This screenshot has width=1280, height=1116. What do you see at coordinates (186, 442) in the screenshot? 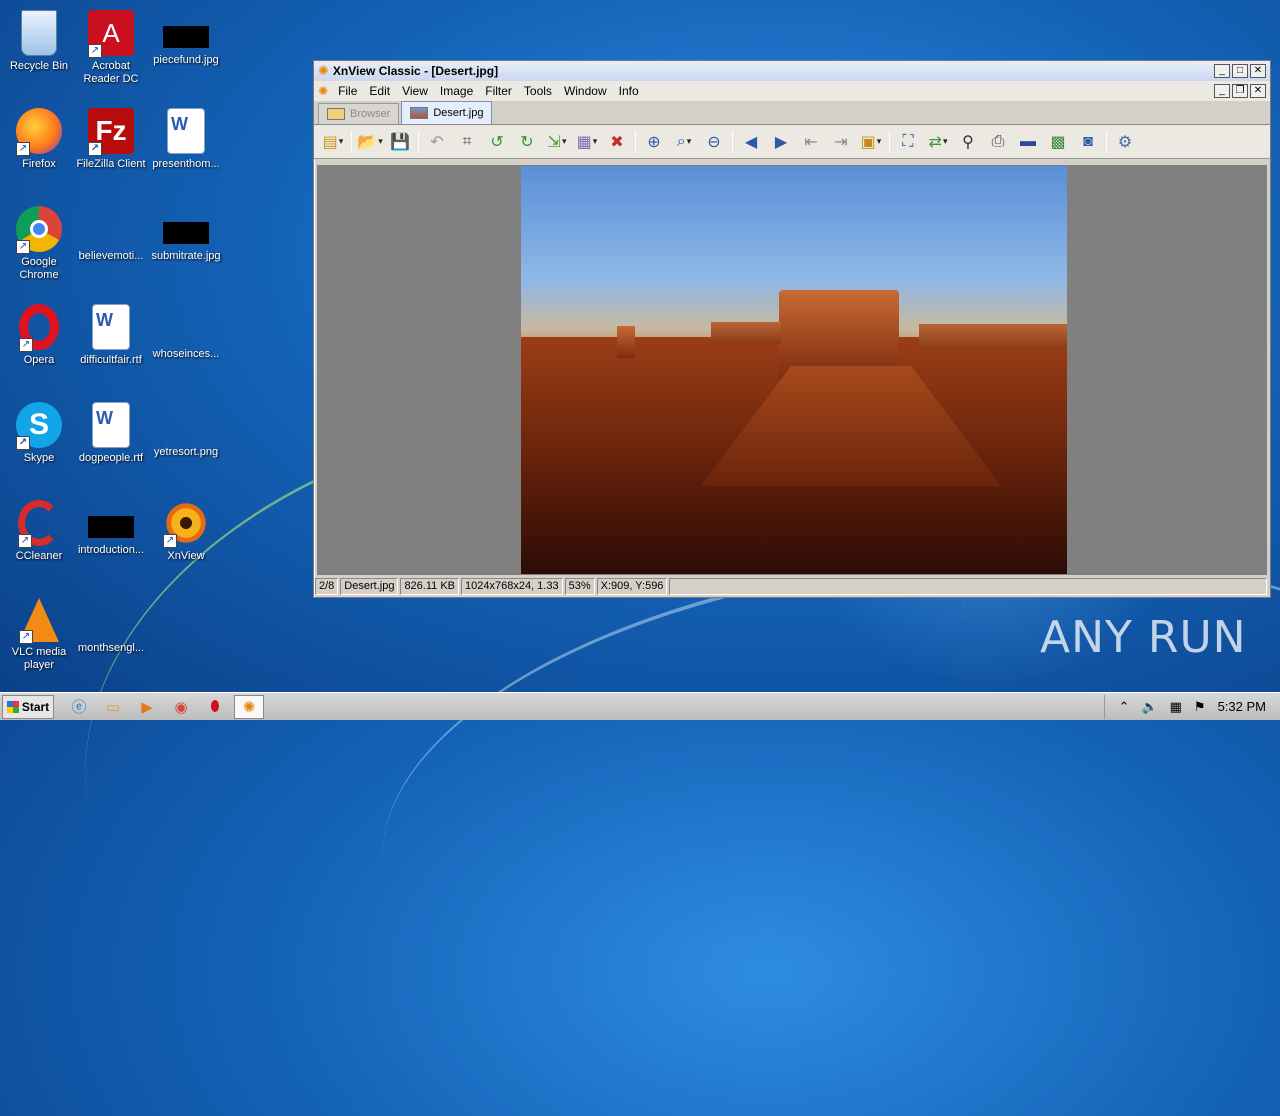
I see `desktop-icon-file: yetresort.png` at bounding box center [186, 442].